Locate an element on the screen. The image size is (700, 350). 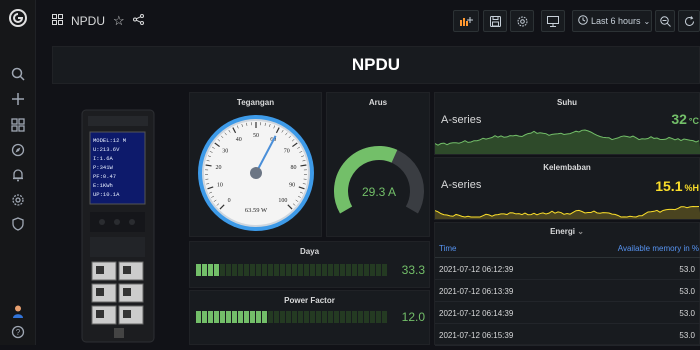
table-row: 2021-07-12 06:14:39 53.0 is located at coordinates (567, 313).